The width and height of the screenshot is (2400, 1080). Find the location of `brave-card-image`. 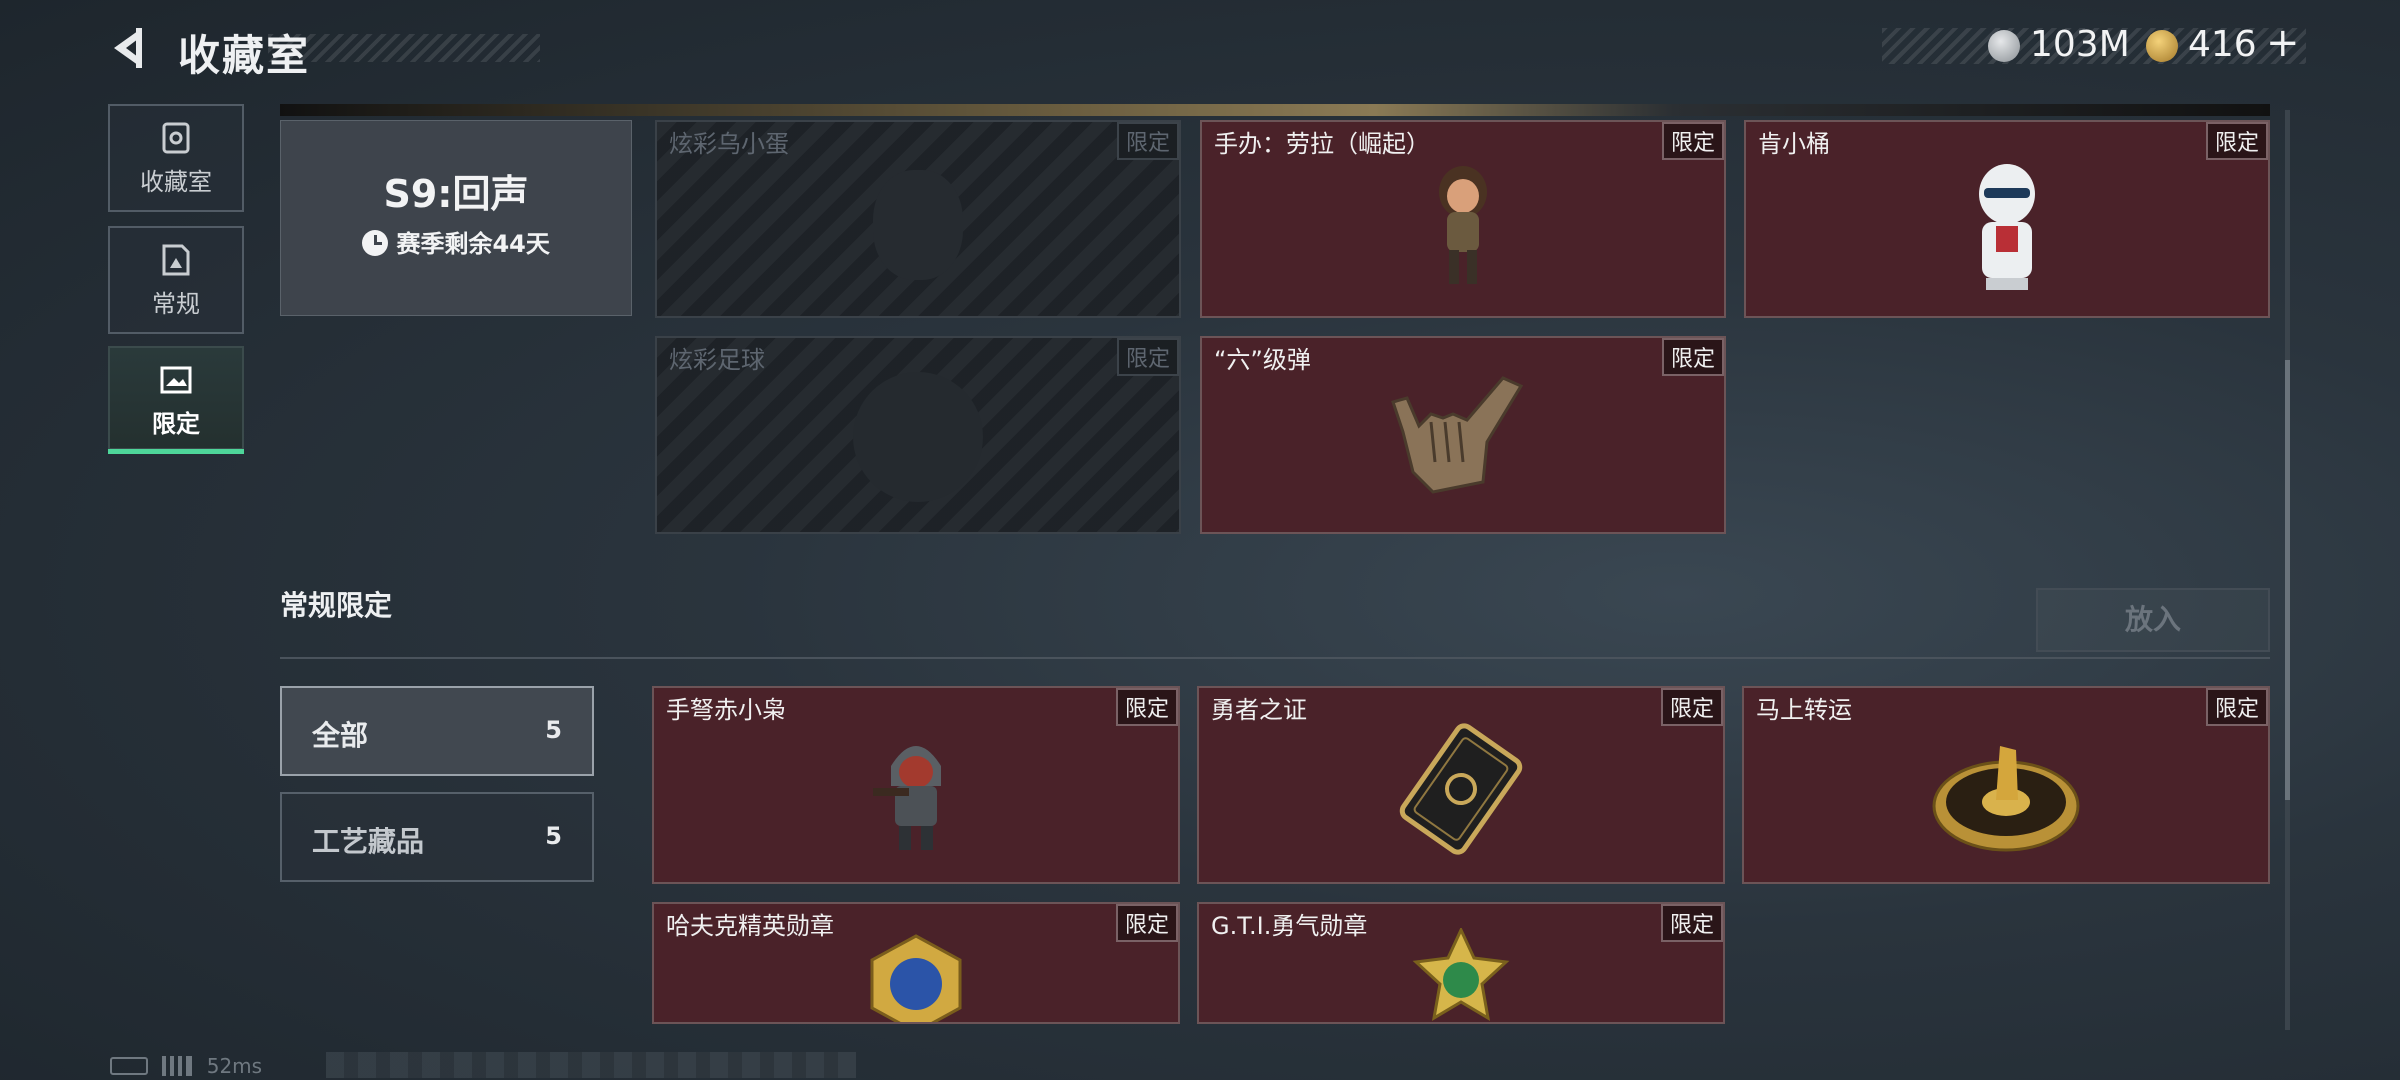

brave-card-image is located at coordinates (1461, 789).